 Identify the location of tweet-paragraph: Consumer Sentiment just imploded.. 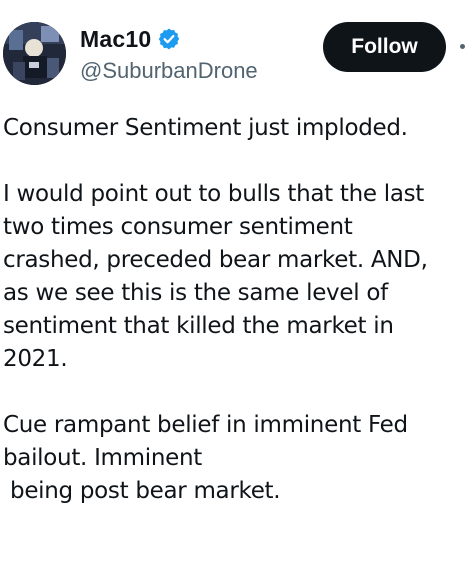
(205, 128).